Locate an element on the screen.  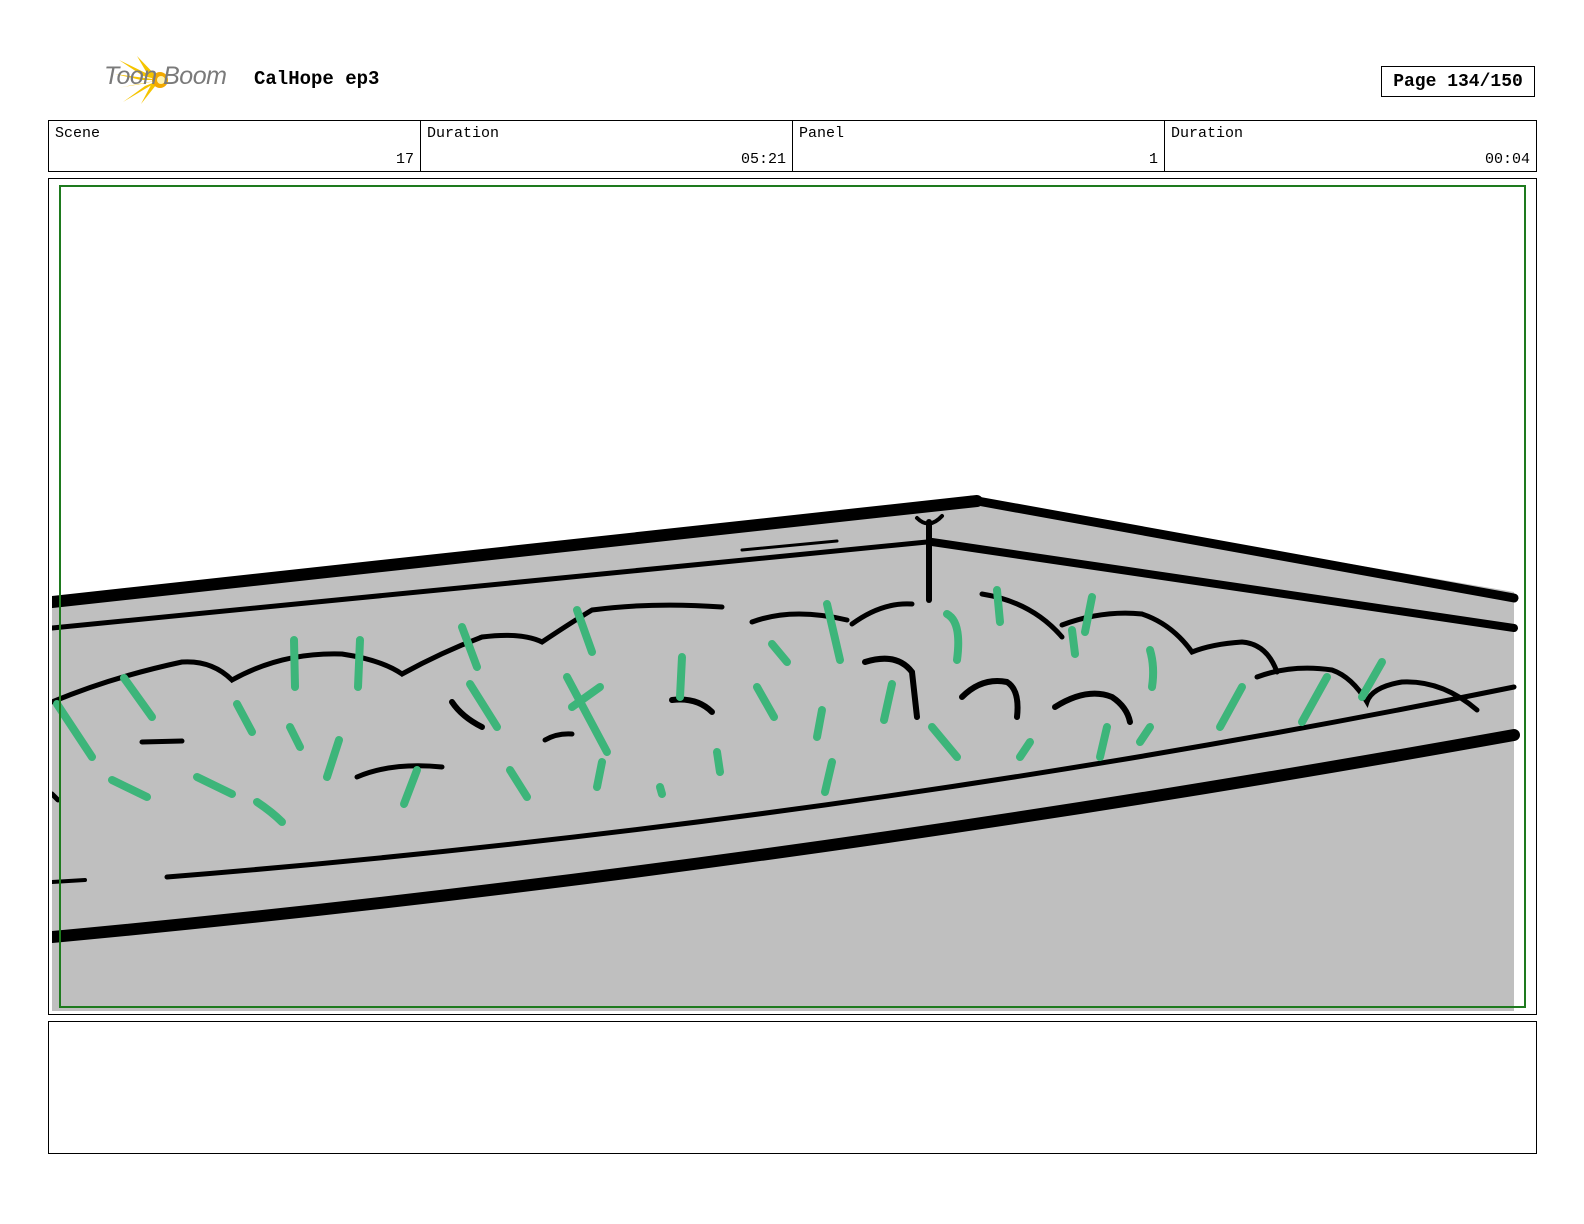
scene-cell: Scene 17 is located at coordinates (235, 146).